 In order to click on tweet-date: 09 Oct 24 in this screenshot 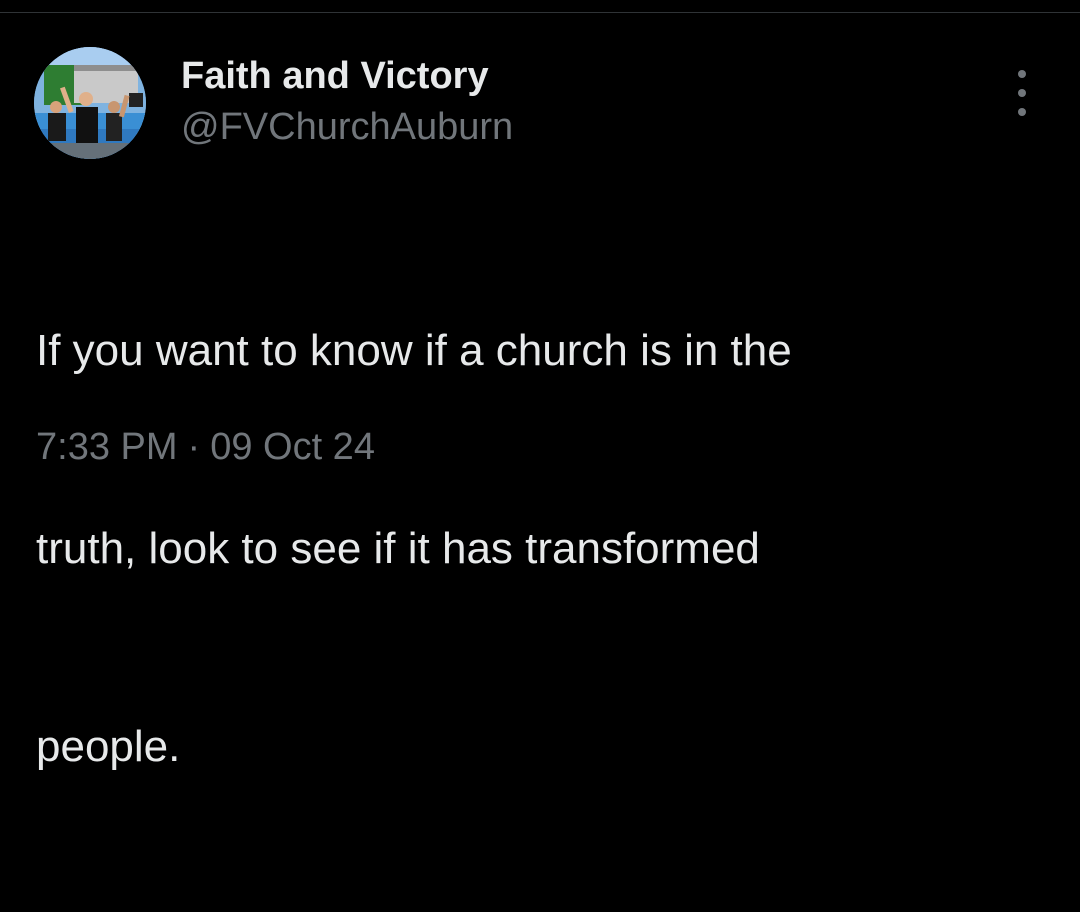, I will do `click(292, 447)`.